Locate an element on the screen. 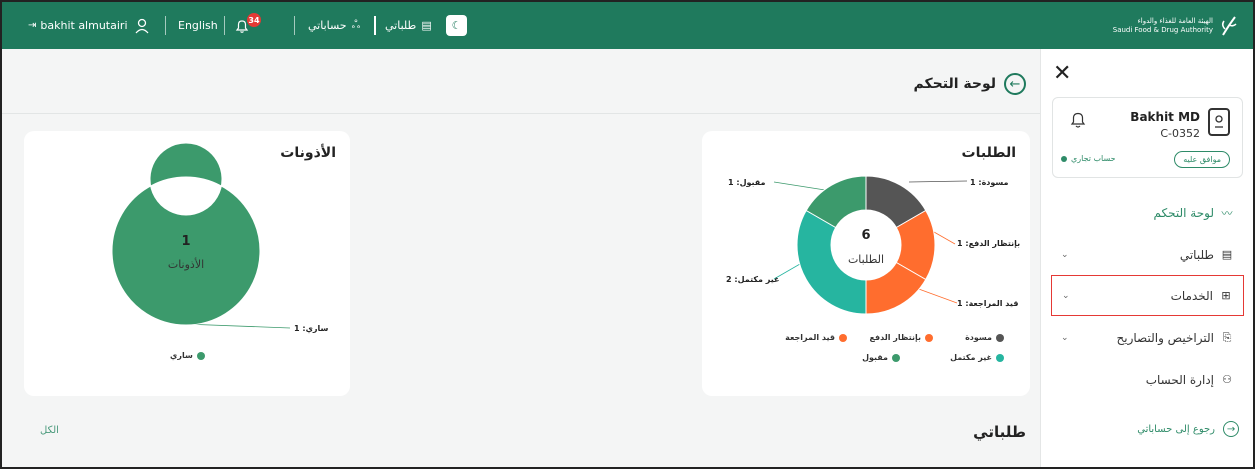  sidebar-item-label: طلباتي is located at coordinates (1196, 254).